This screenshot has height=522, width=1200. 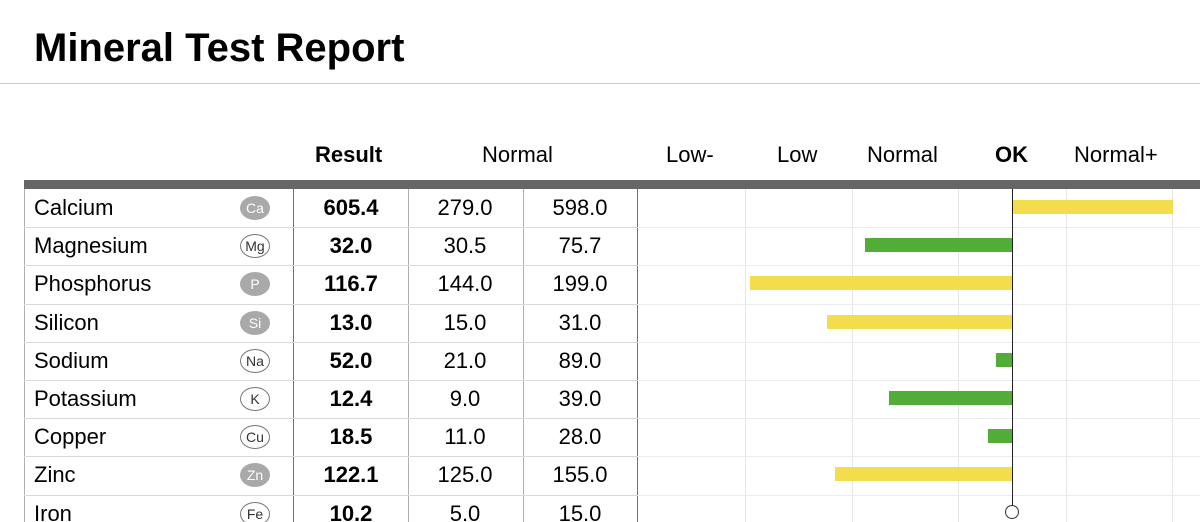 I want to click on normal-low-value: 30.5, so click(x=465, y=246).